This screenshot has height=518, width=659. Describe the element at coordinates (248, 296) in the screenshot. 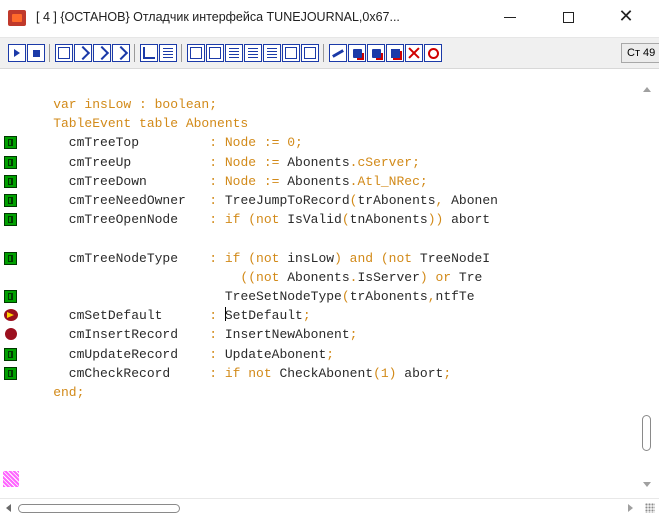

I see `code-line: TreeSetNodeType(trAbonents,ntfTe` at that location.